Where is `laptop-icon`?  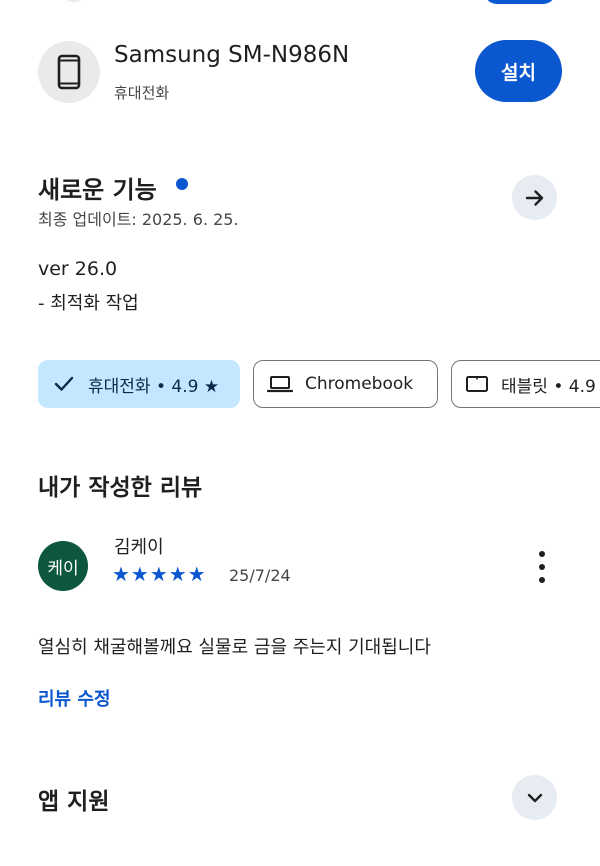 laptop-icon is located at coordinates (280, 384).